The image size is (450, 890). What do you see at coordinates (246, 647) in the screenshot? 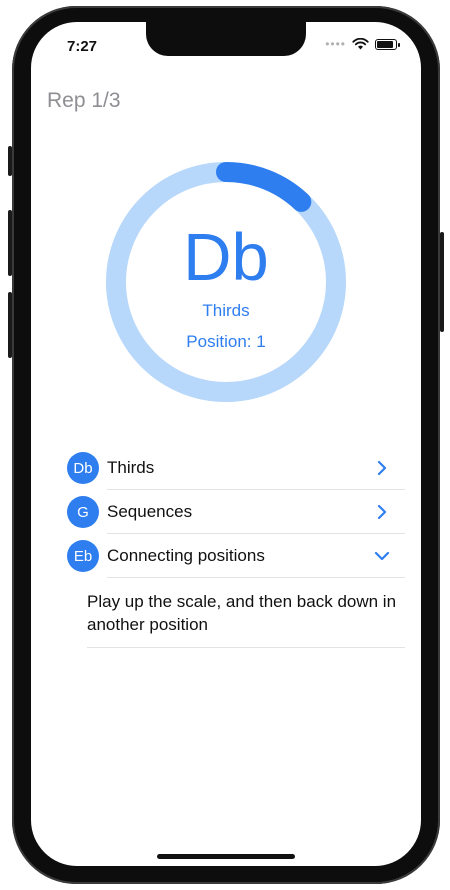
I see `divider` at bounding box center [246, 647].